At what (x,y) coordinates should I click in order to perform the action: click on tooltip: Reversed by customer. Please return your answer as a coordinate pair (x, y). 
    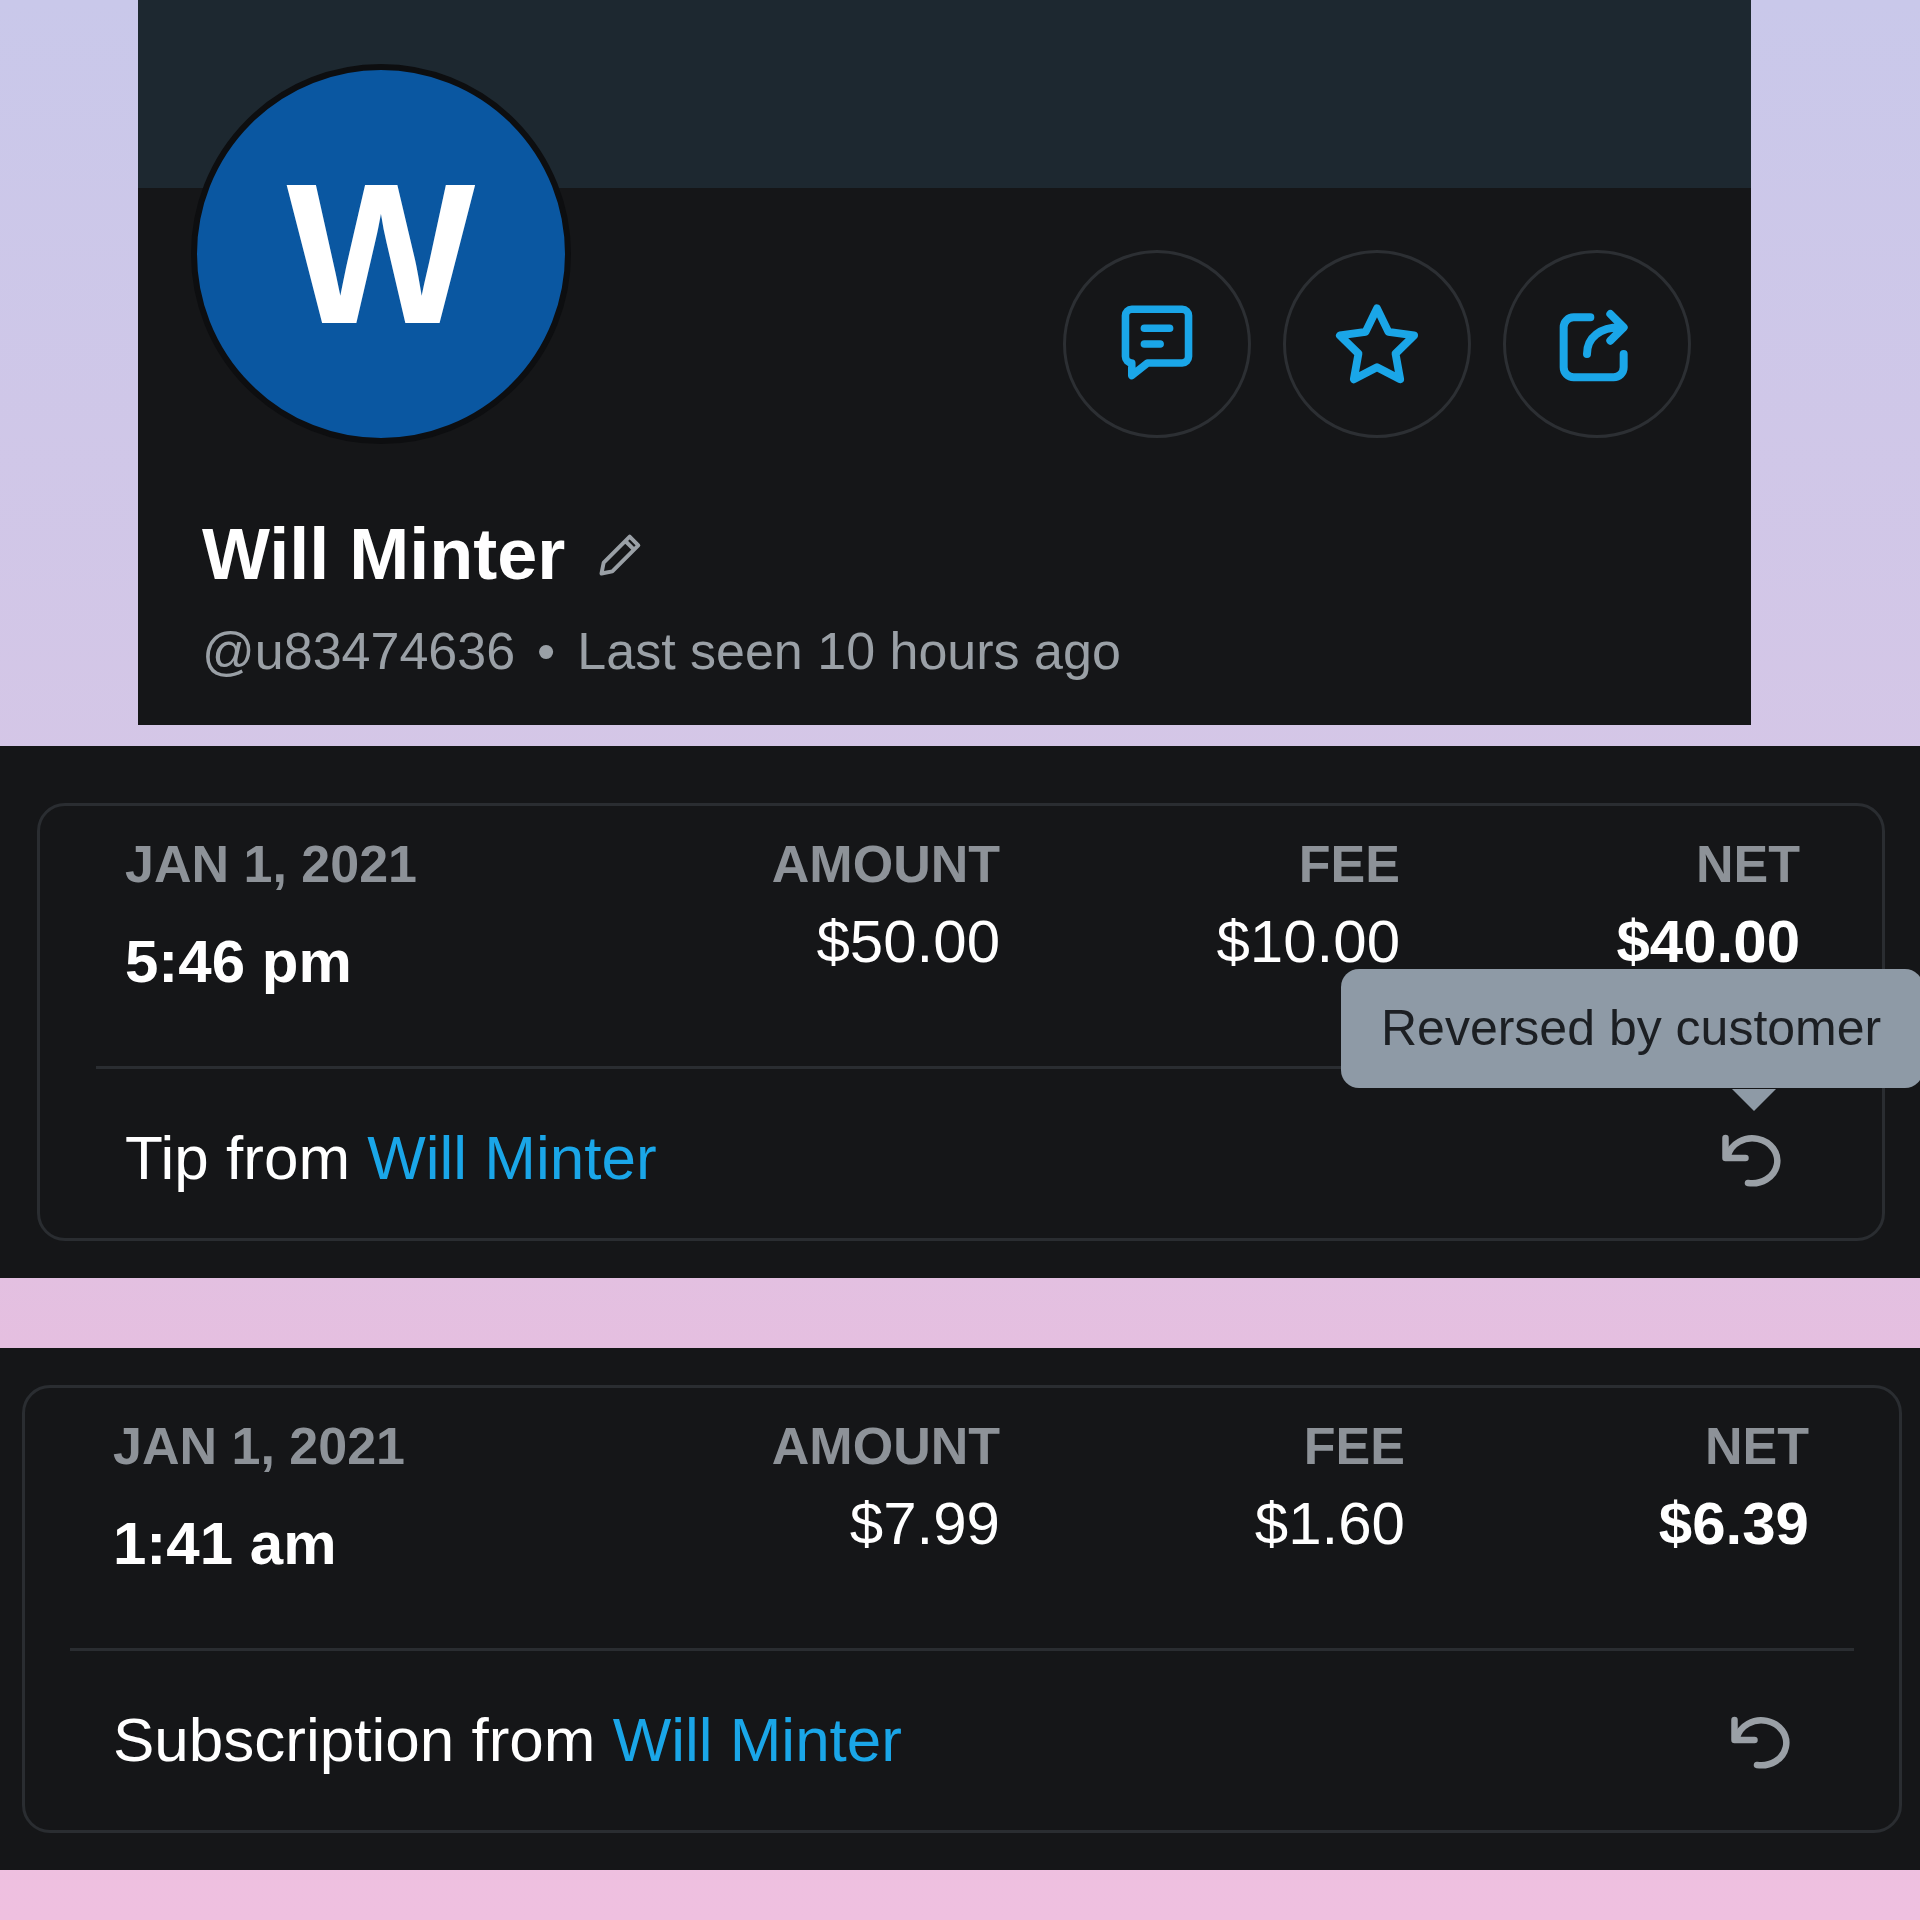
    Looking at the image, I should click on (1630, 1028).